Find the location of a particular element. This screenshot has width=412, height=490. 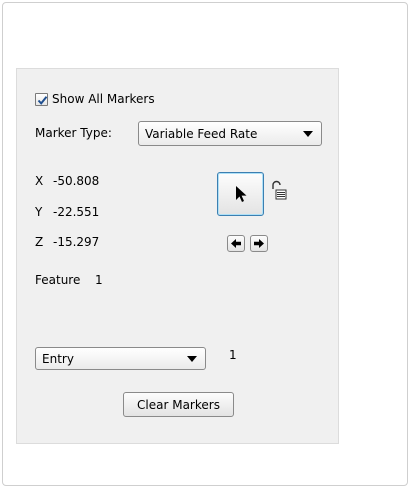

clear-markers-label: Clear Markers is located at coordinates (178, 404).